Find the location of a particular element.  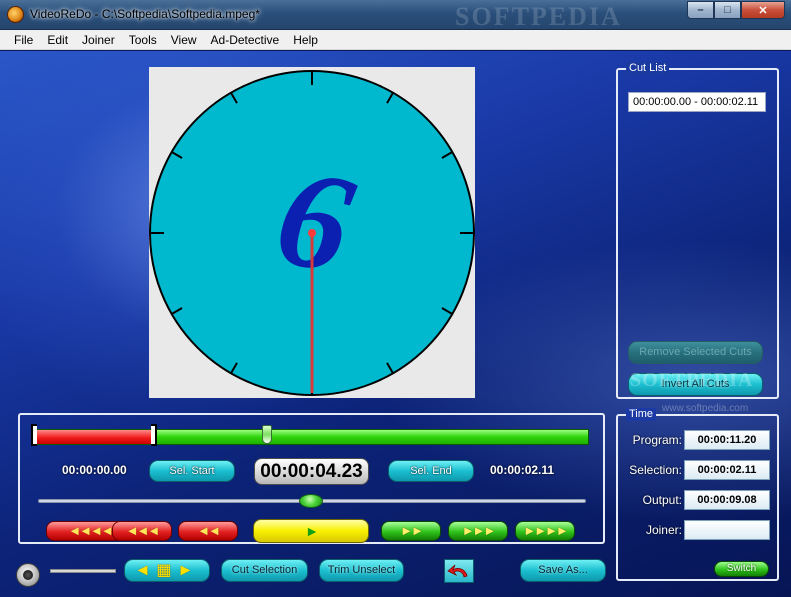

menu-view: View is located at coordinates (184, 40).